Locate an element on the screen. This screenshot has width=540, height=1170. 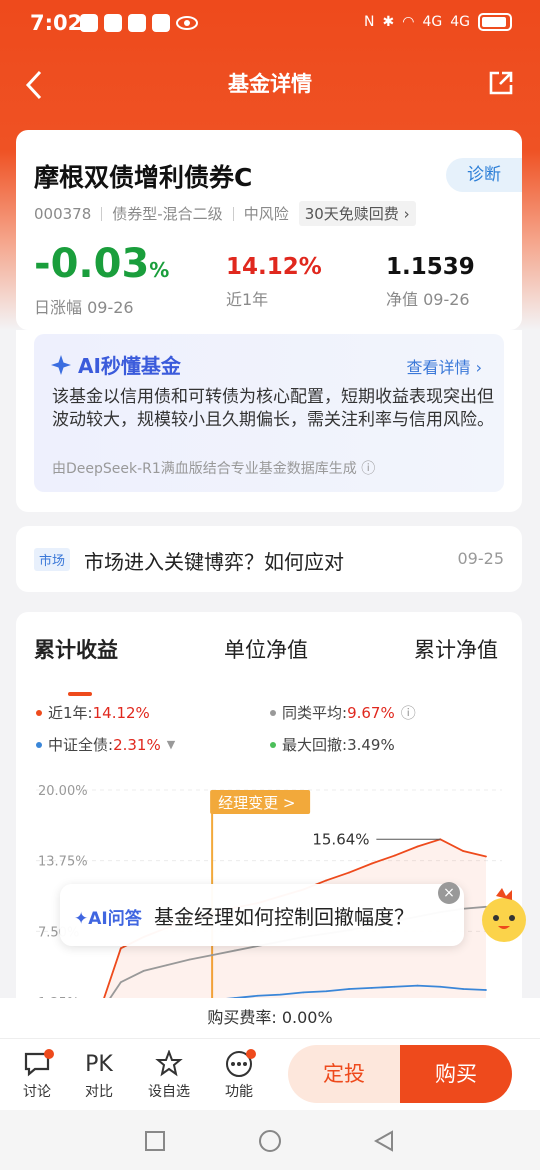
top-nav: 基金详情 is located at coordinates (270, 83).